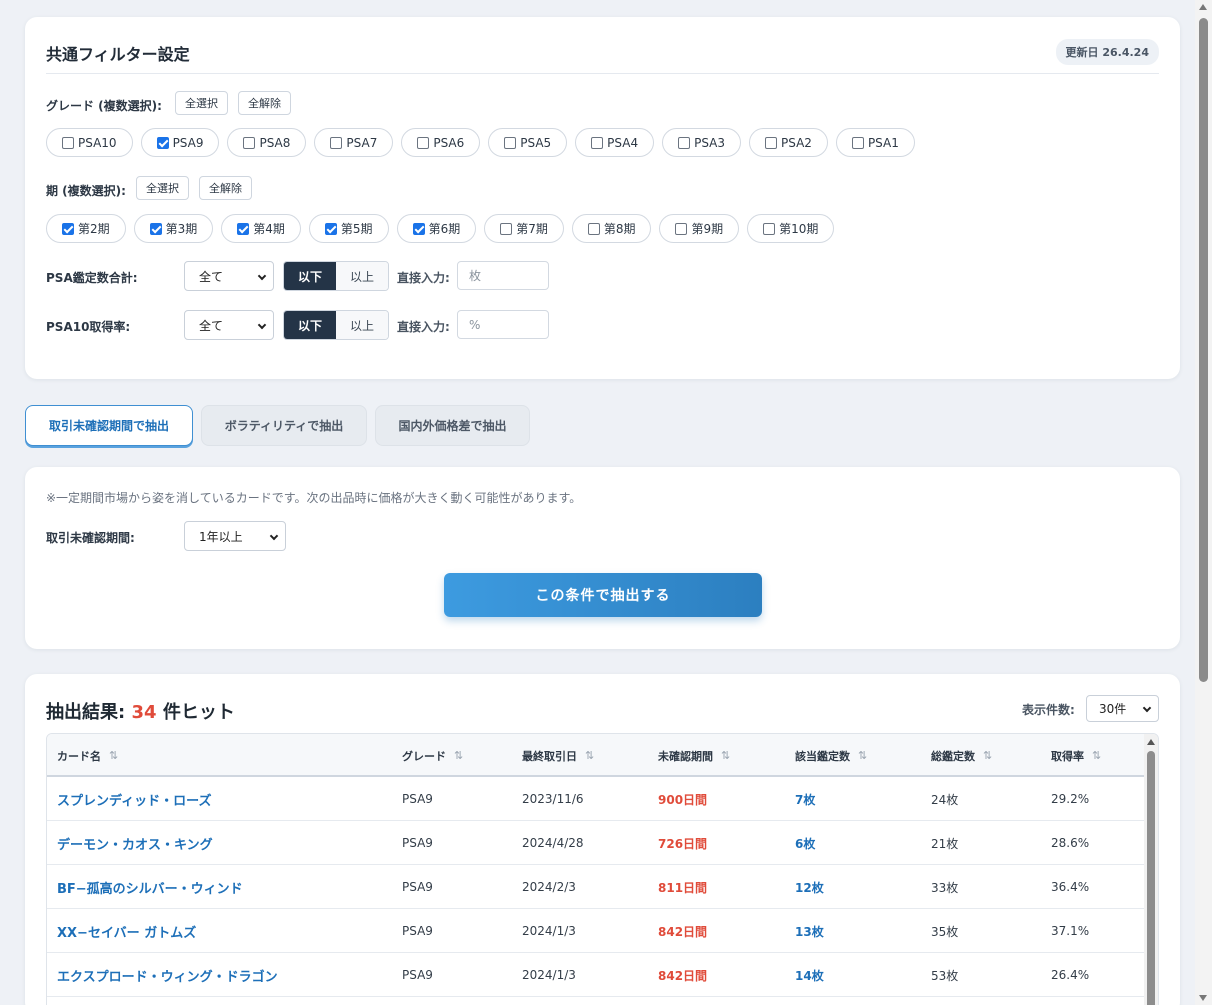 The image size is (1212, 1005). I want to click on tab-unconfirmed-period: 取引未確認期間で抽出, so click(109, 425).